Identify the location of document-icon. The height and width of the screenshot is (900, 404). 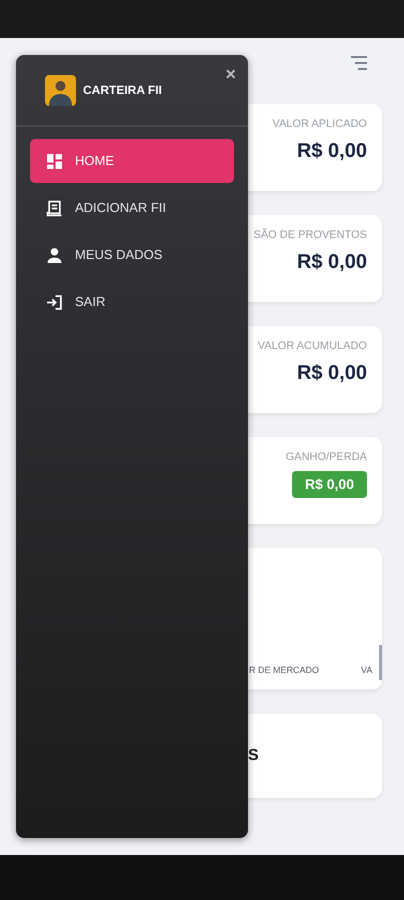
(54, 208).